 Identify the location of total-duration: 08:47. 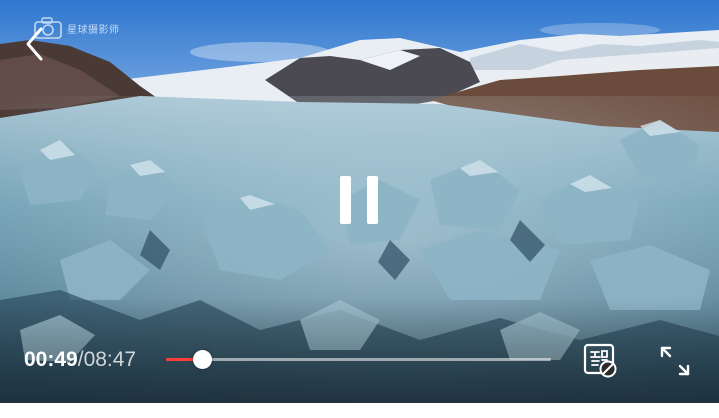
(110, 359).